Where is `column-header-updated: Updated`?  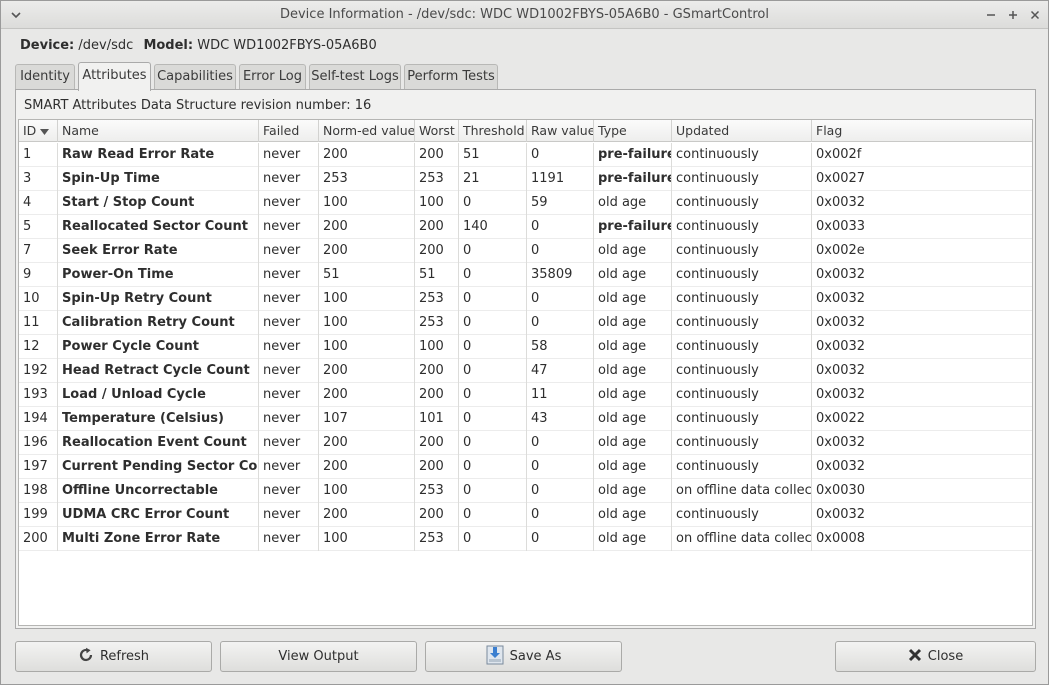
column-header-updated: Updated is located at coordinates (742, 131).